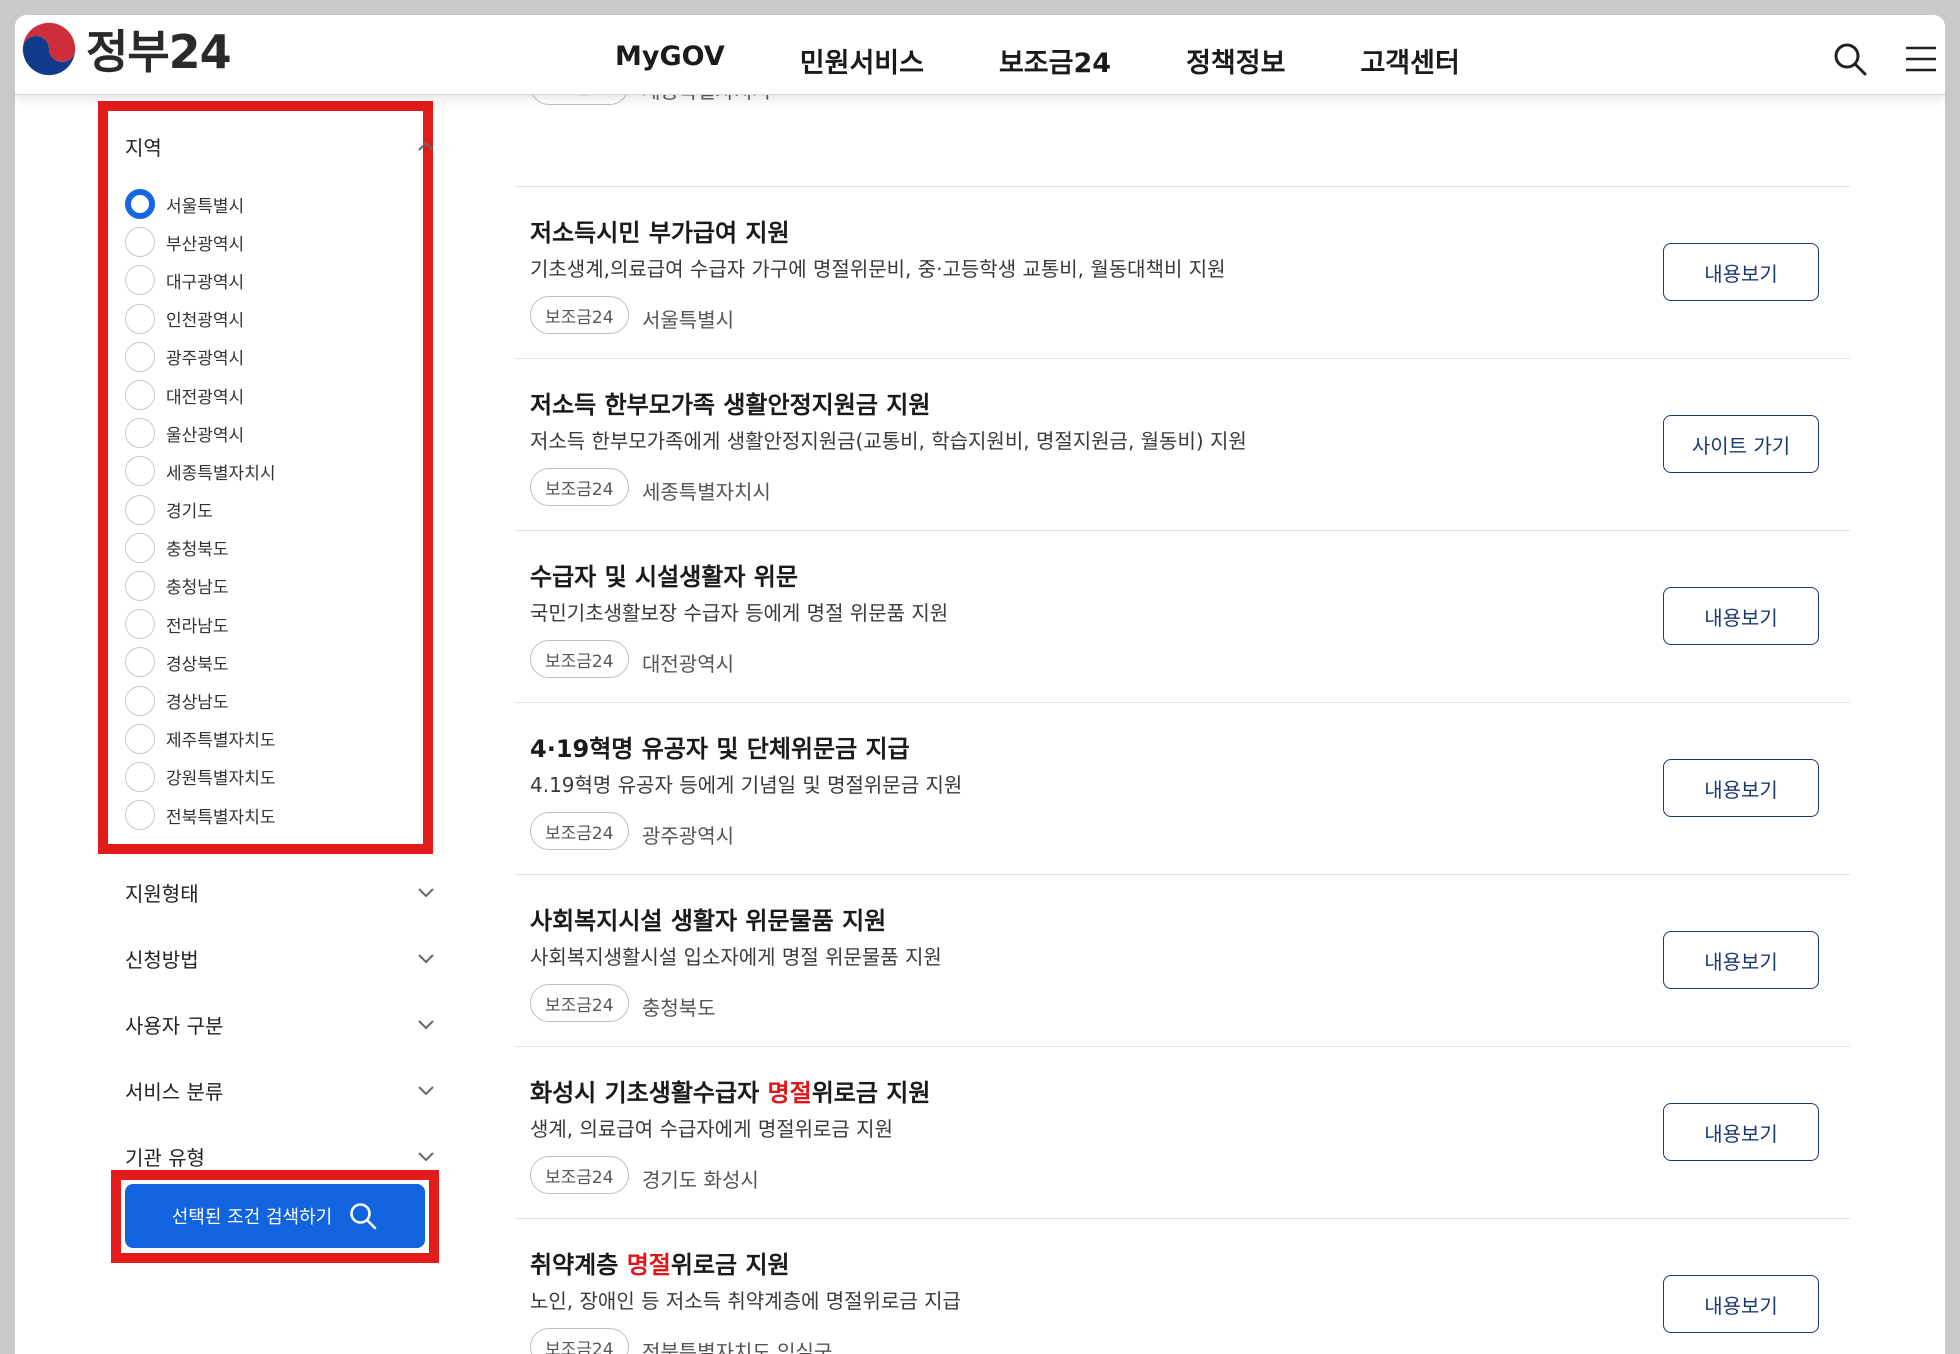 The image size is (1960, 1354). What do you see at coordinates (1235, 60) in the screenshot?
I see `nav-item: 정책정보` at bounding box center [1235, 60].